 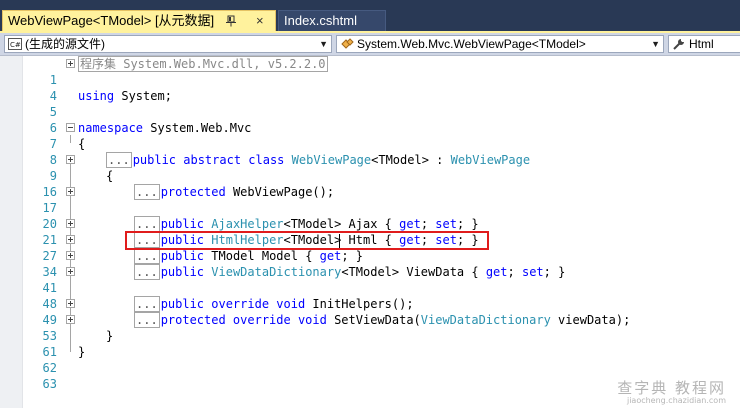 What do you see at coordinates (370, 343) in the screenshot?
I see `code-line: 61 }` at bounding box center [370, 343].